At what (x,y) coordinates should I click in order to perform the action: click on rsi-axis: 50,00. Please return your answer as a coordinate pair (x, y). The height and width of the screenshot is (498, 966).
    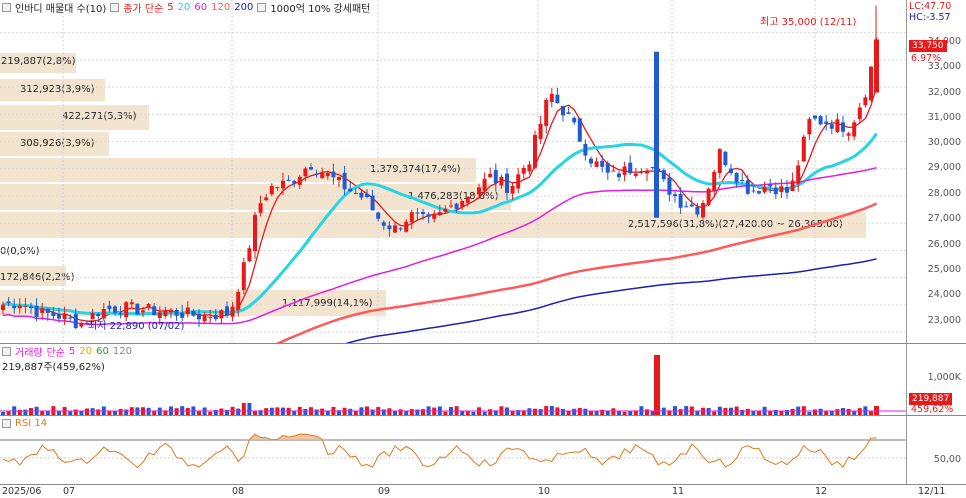
    Looking at the image, I should click on (936, 450).